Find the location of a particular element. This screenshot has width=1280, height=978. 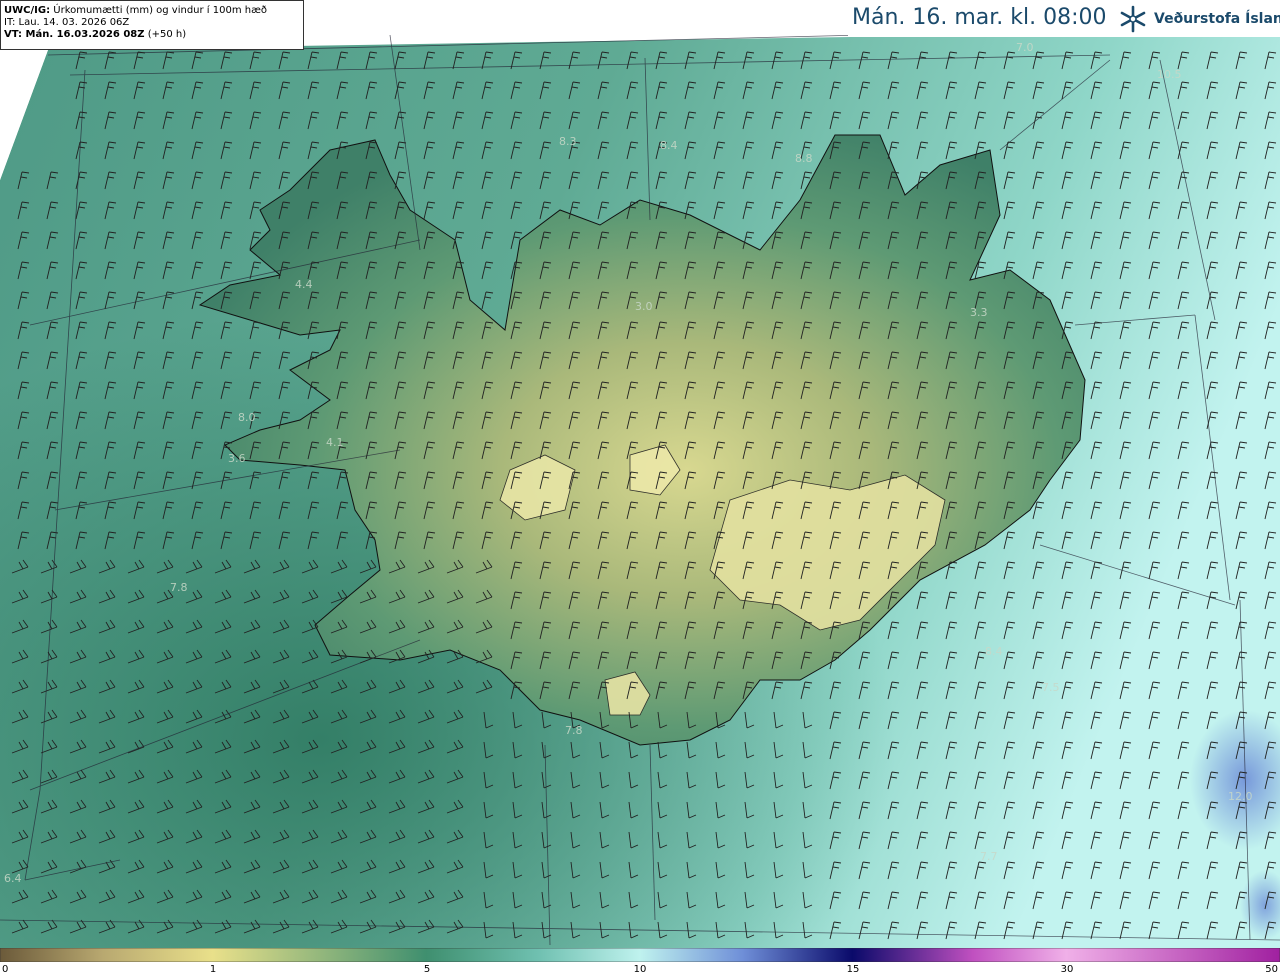

colorbar-tick-30: 30 is located at coordinates (1067, 969).